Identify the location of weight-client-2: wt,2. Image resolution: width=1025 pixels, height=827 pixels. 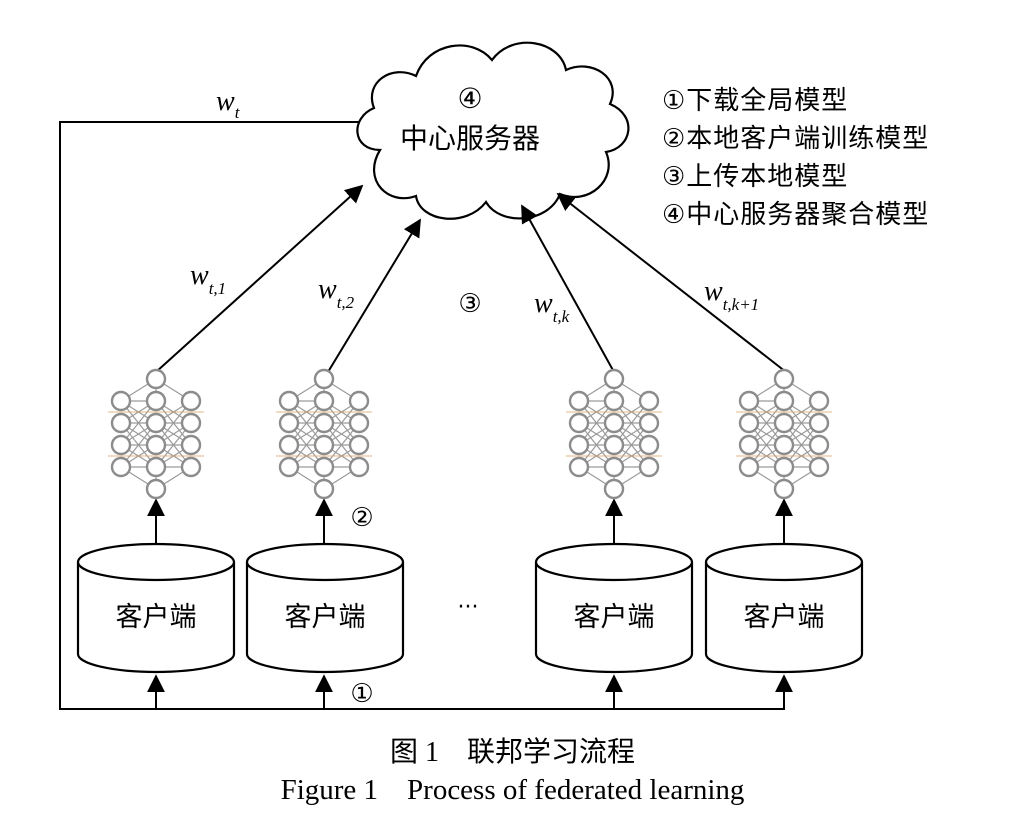
(336, 293).